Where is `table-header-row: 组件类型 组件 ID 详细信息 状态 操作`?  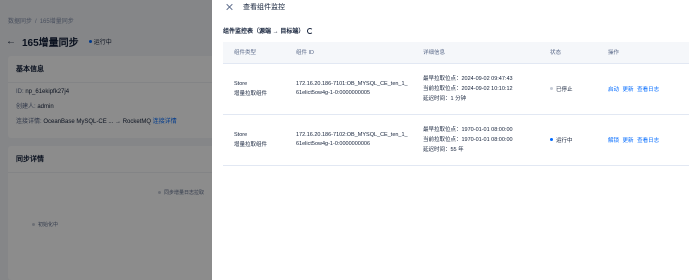 table-header-row: 组件类型 组件 ID 详细信息 状态 操作 is located at coordinates (456, 53).